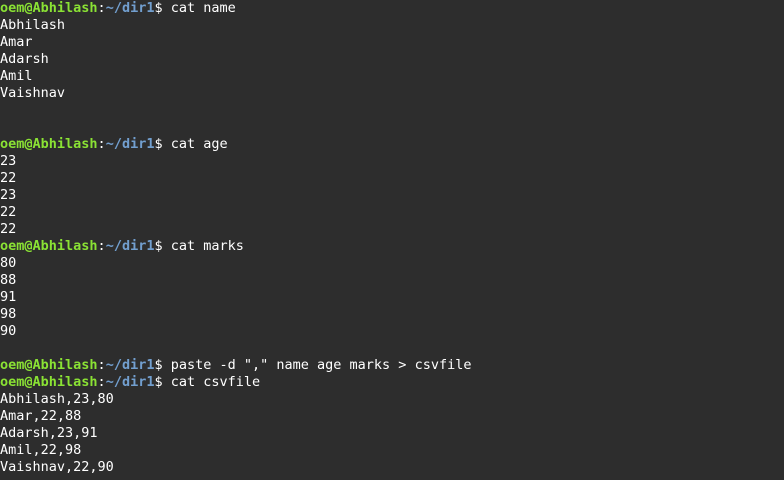 The width and height of the screenshot is (784, 480). What do you see at coordinates (57, 467) in the screenshot?
I see `output-text: Vaishnav,22,90` at bounding box center [57, 467].